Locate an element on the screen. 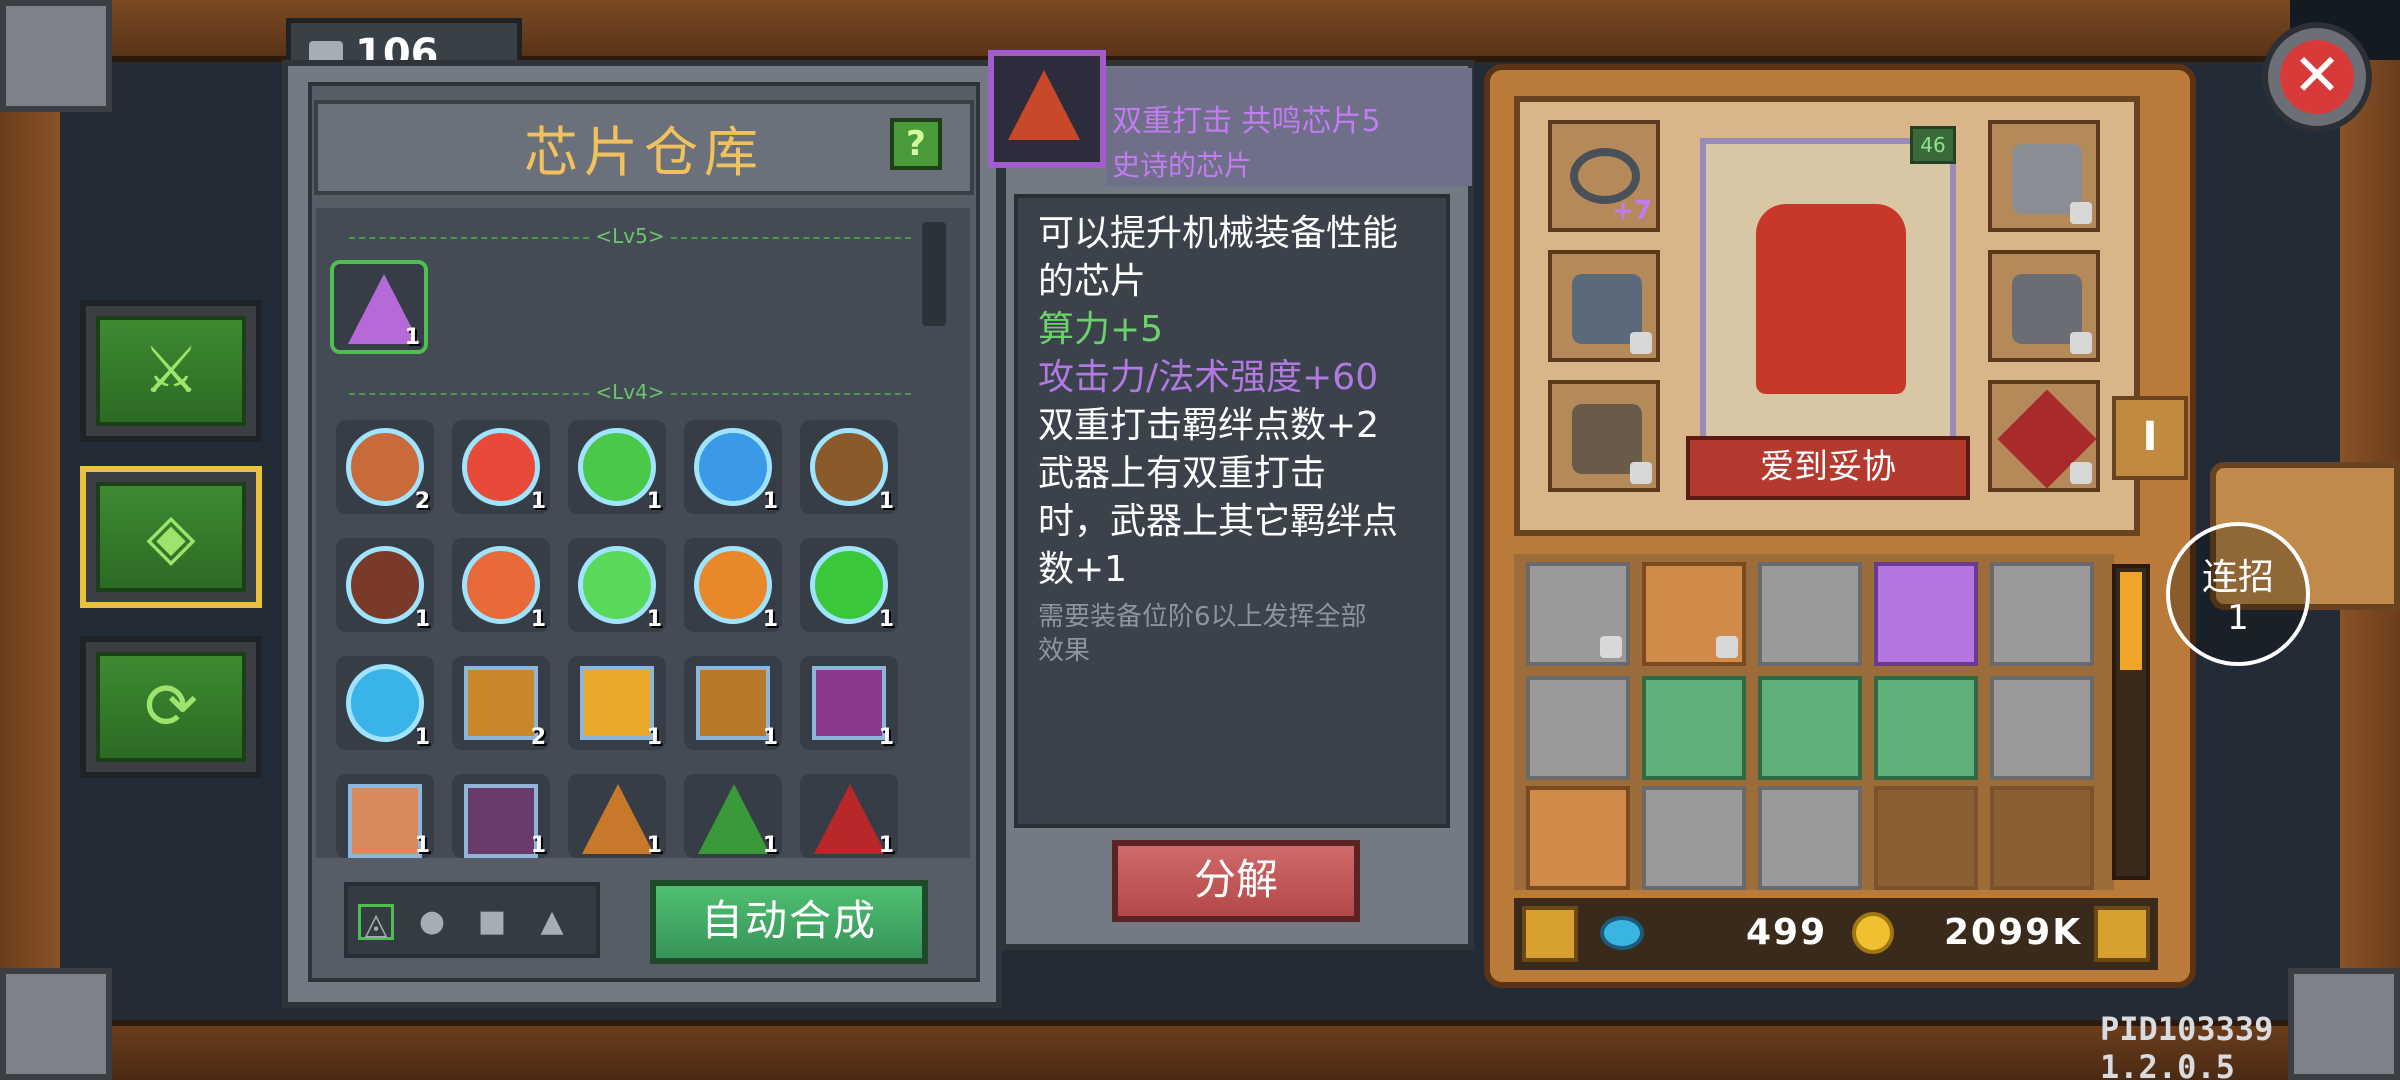  boots-slot is located at coordinates (1604, 436).